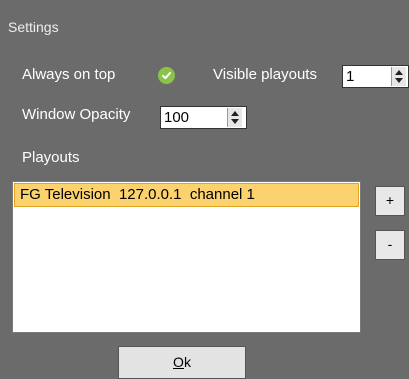  Describe the element at coordinates (33, 27) in the screenshot. I see `settings-title: Settings` at that location.